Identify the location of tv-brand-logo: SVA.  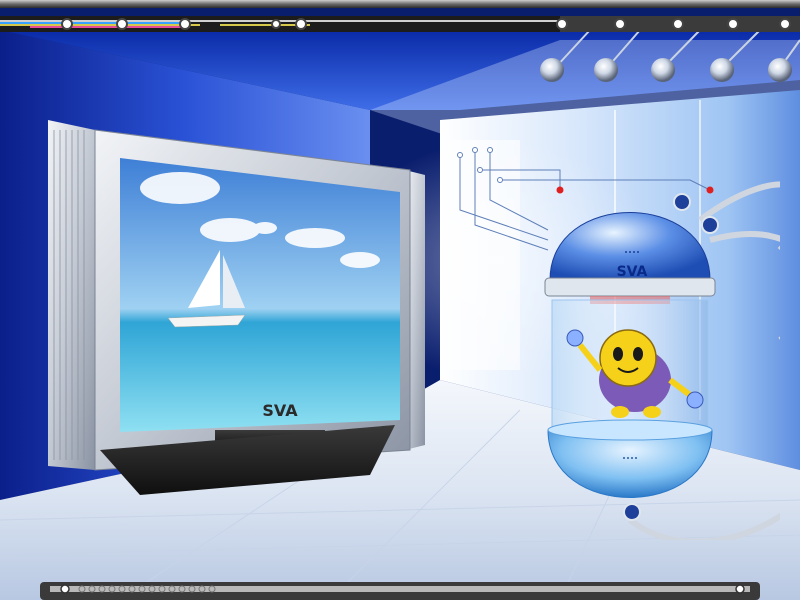
(280, 410).